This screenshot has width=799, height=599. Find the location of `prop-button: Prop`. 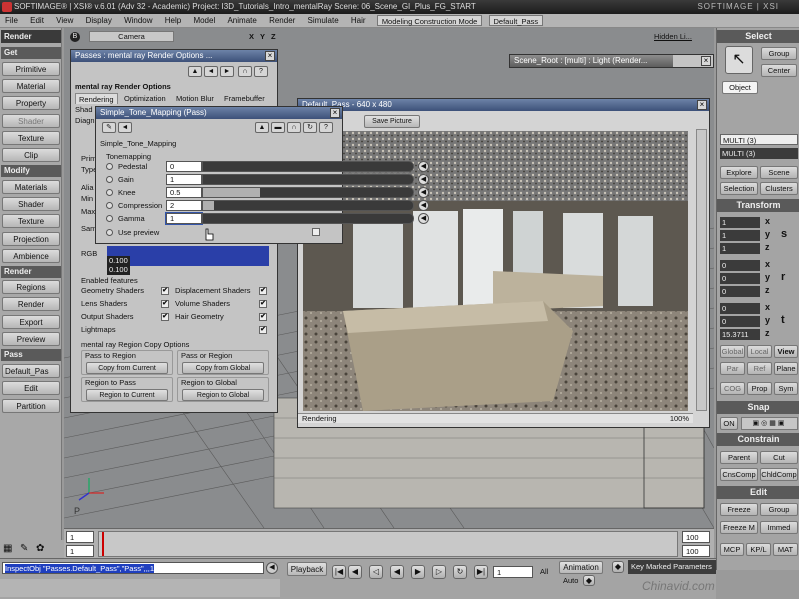

prop-button: Prop is located at coordinates (759, 388).